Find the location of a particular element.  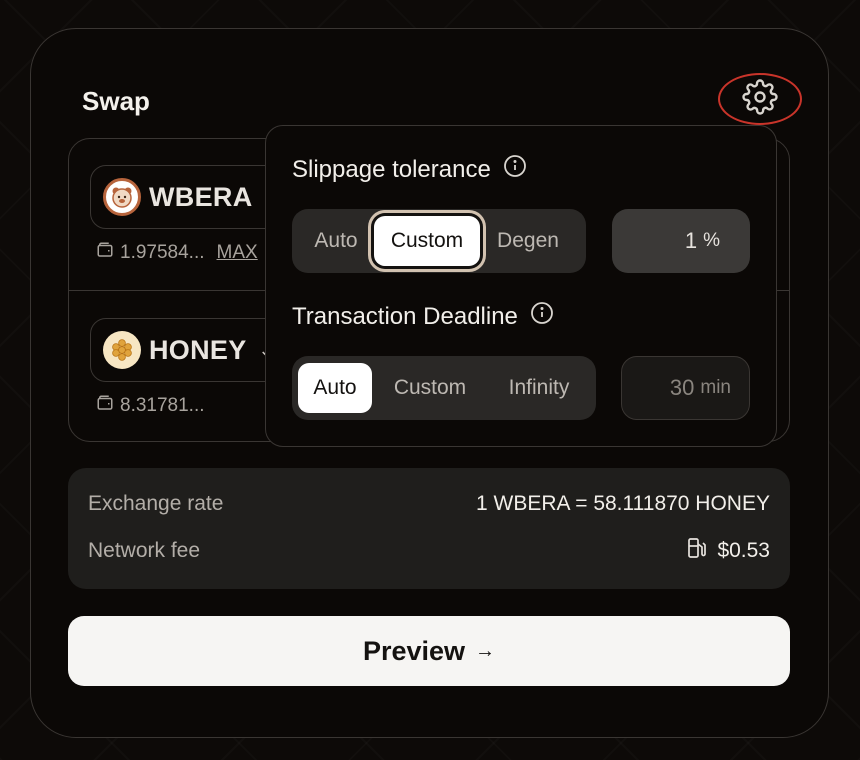

slippage-unit: % is located at coordinates (711, 240).